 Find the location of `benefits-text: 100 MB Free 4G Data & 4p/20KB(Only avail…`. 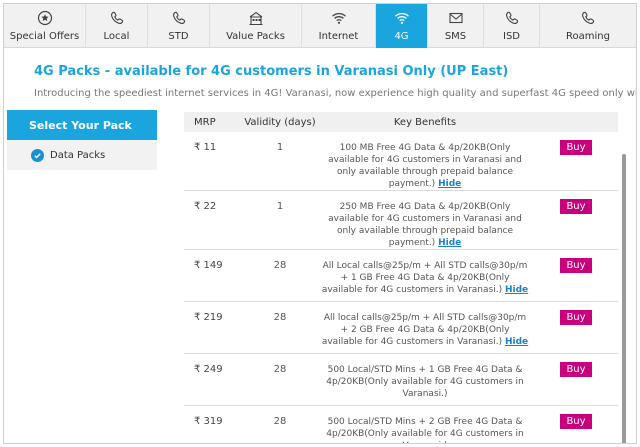

benefits-text: 100 MB Free 4G Data & 4p/20KB(Only avail… is located at coordinates (425, 166).